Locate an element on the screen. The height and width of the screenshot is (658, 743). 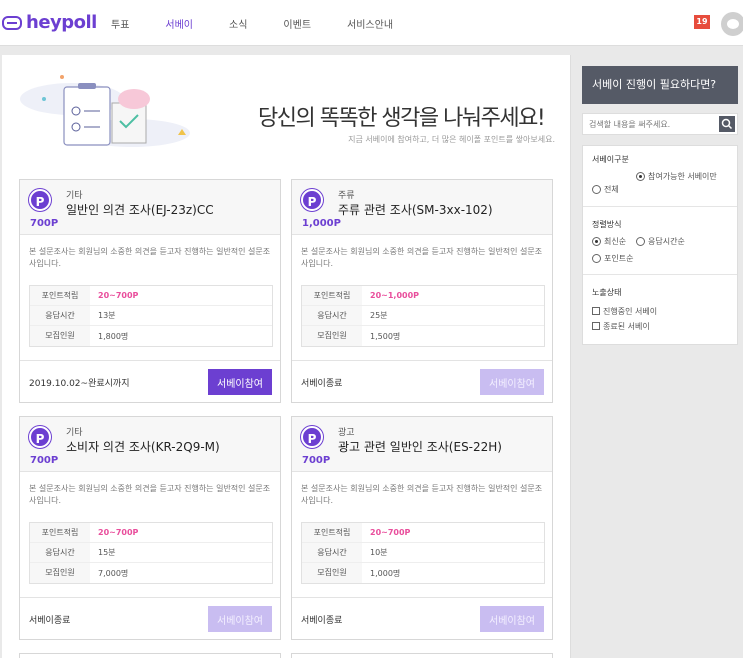
request-survey-banner: 서베이 진행이 필요하다면? is located at coordinates (660, 85).